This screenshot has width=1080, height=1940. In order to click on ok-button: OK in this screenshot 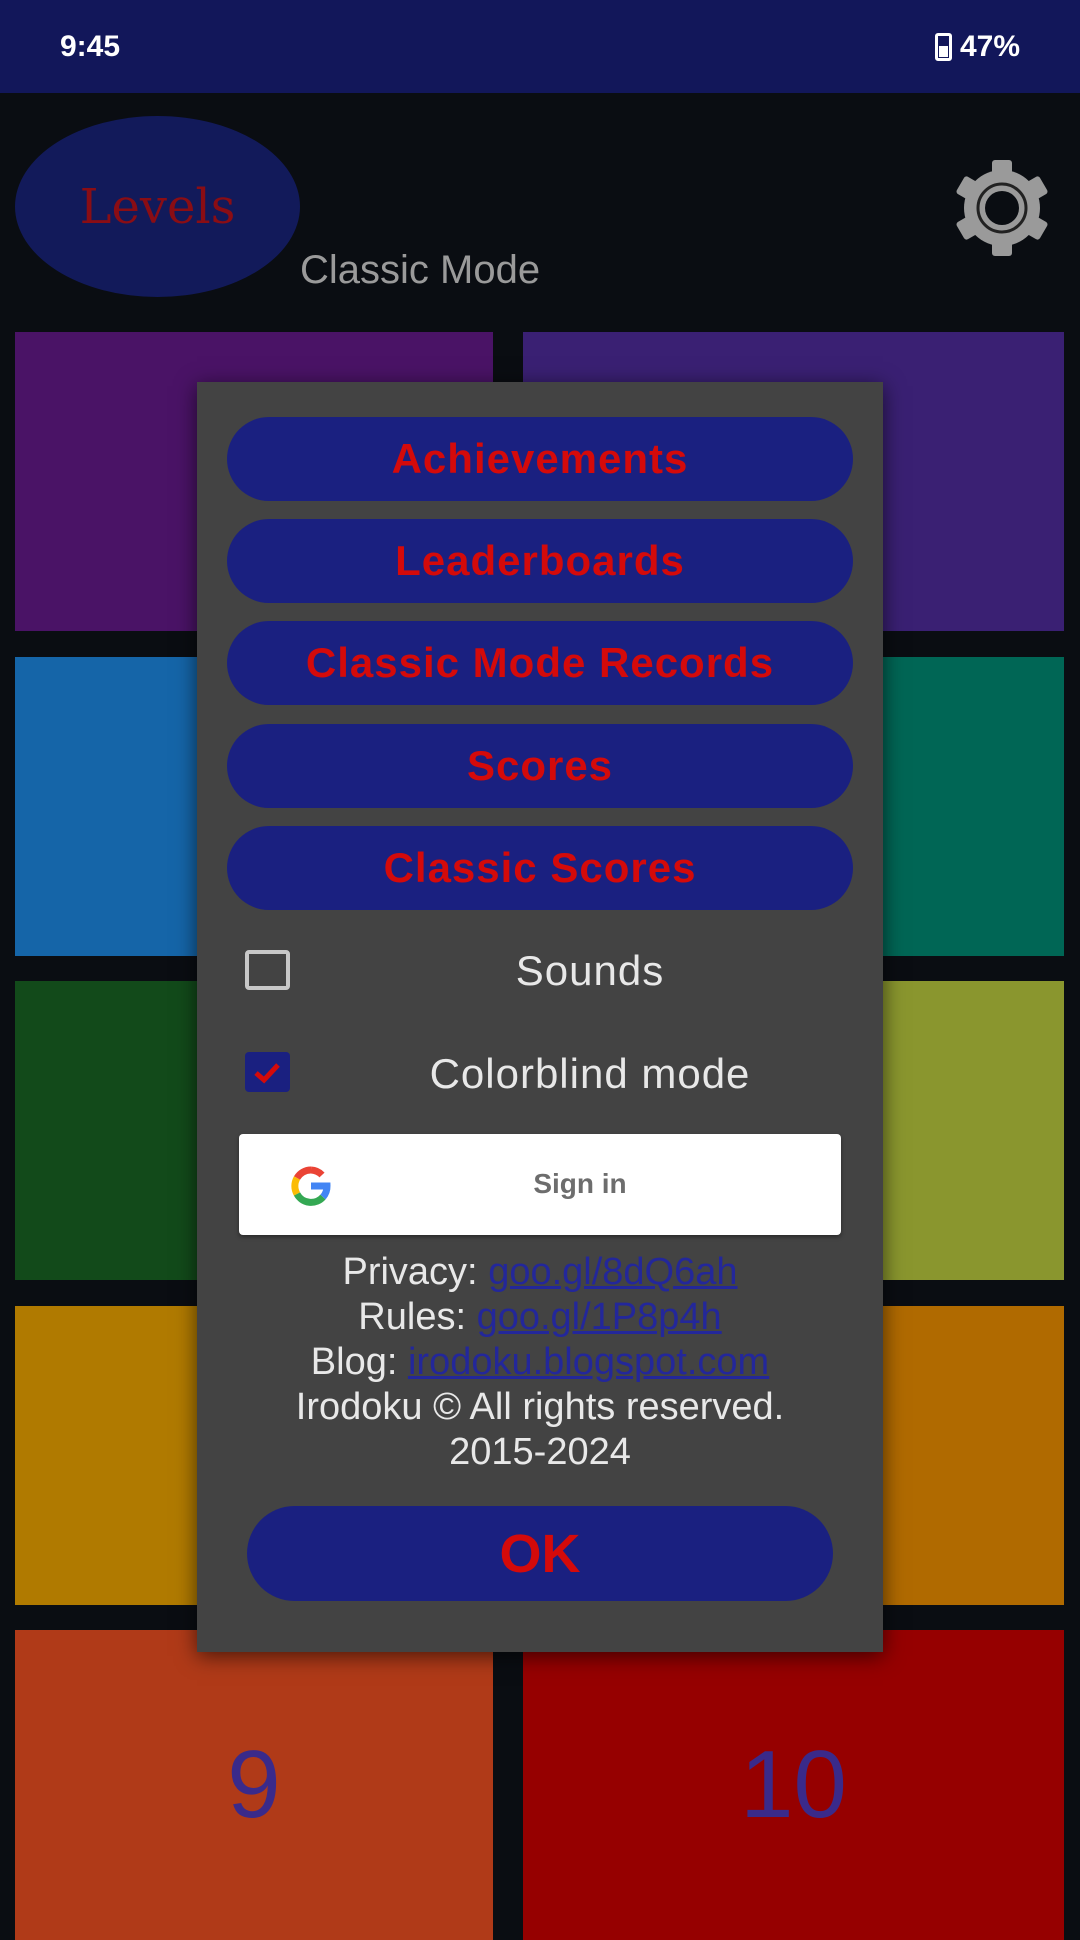, I will do `click(540, 1553)`.